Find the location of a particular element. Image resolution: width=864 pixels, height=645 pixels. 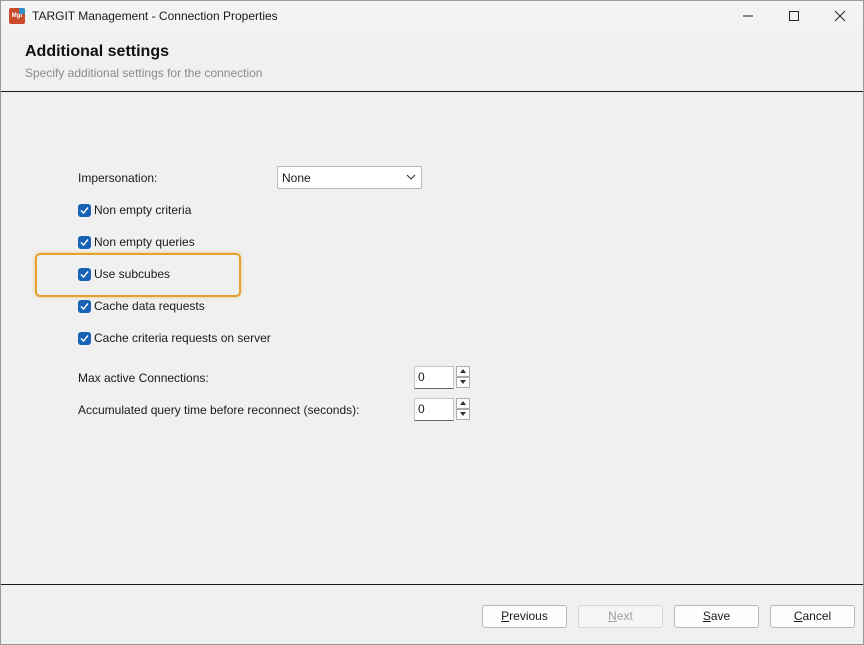

chevron-down-icon is located at coordinates (411, 177).